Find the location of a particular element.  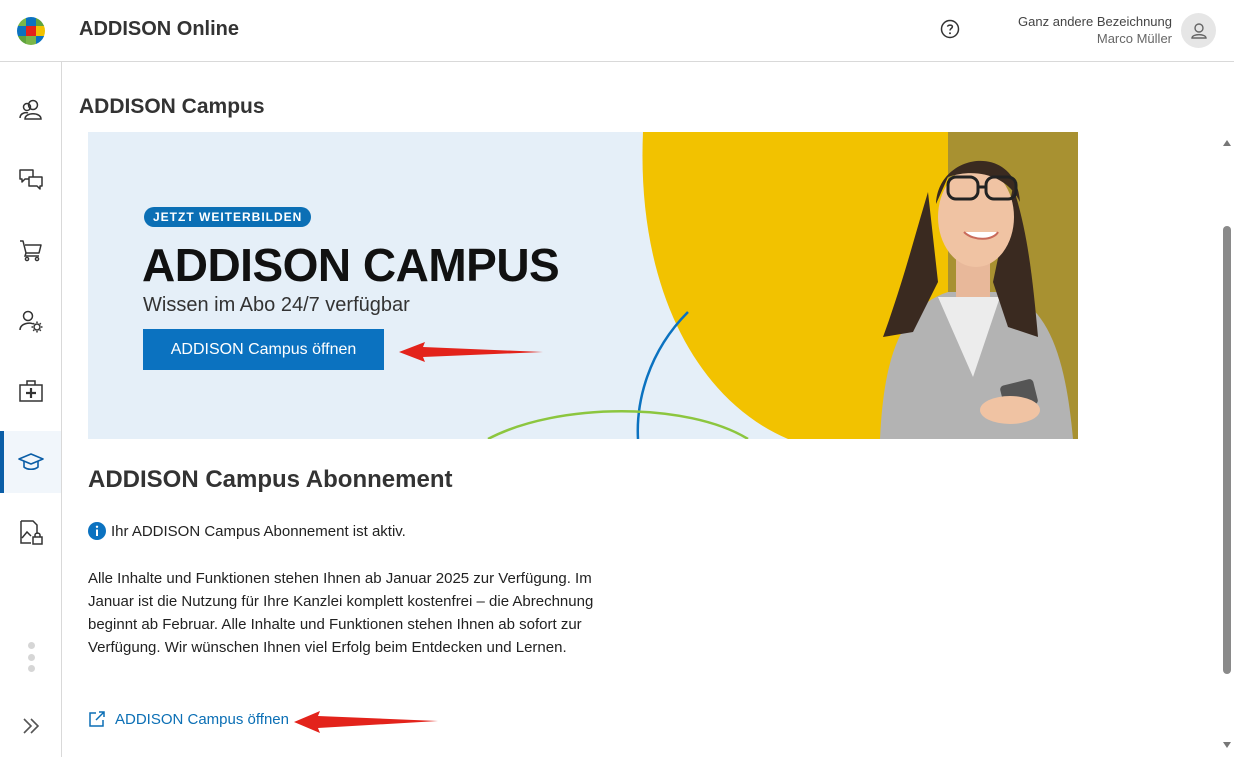

graduation-cap-icon is located at coordinates (30, 462).